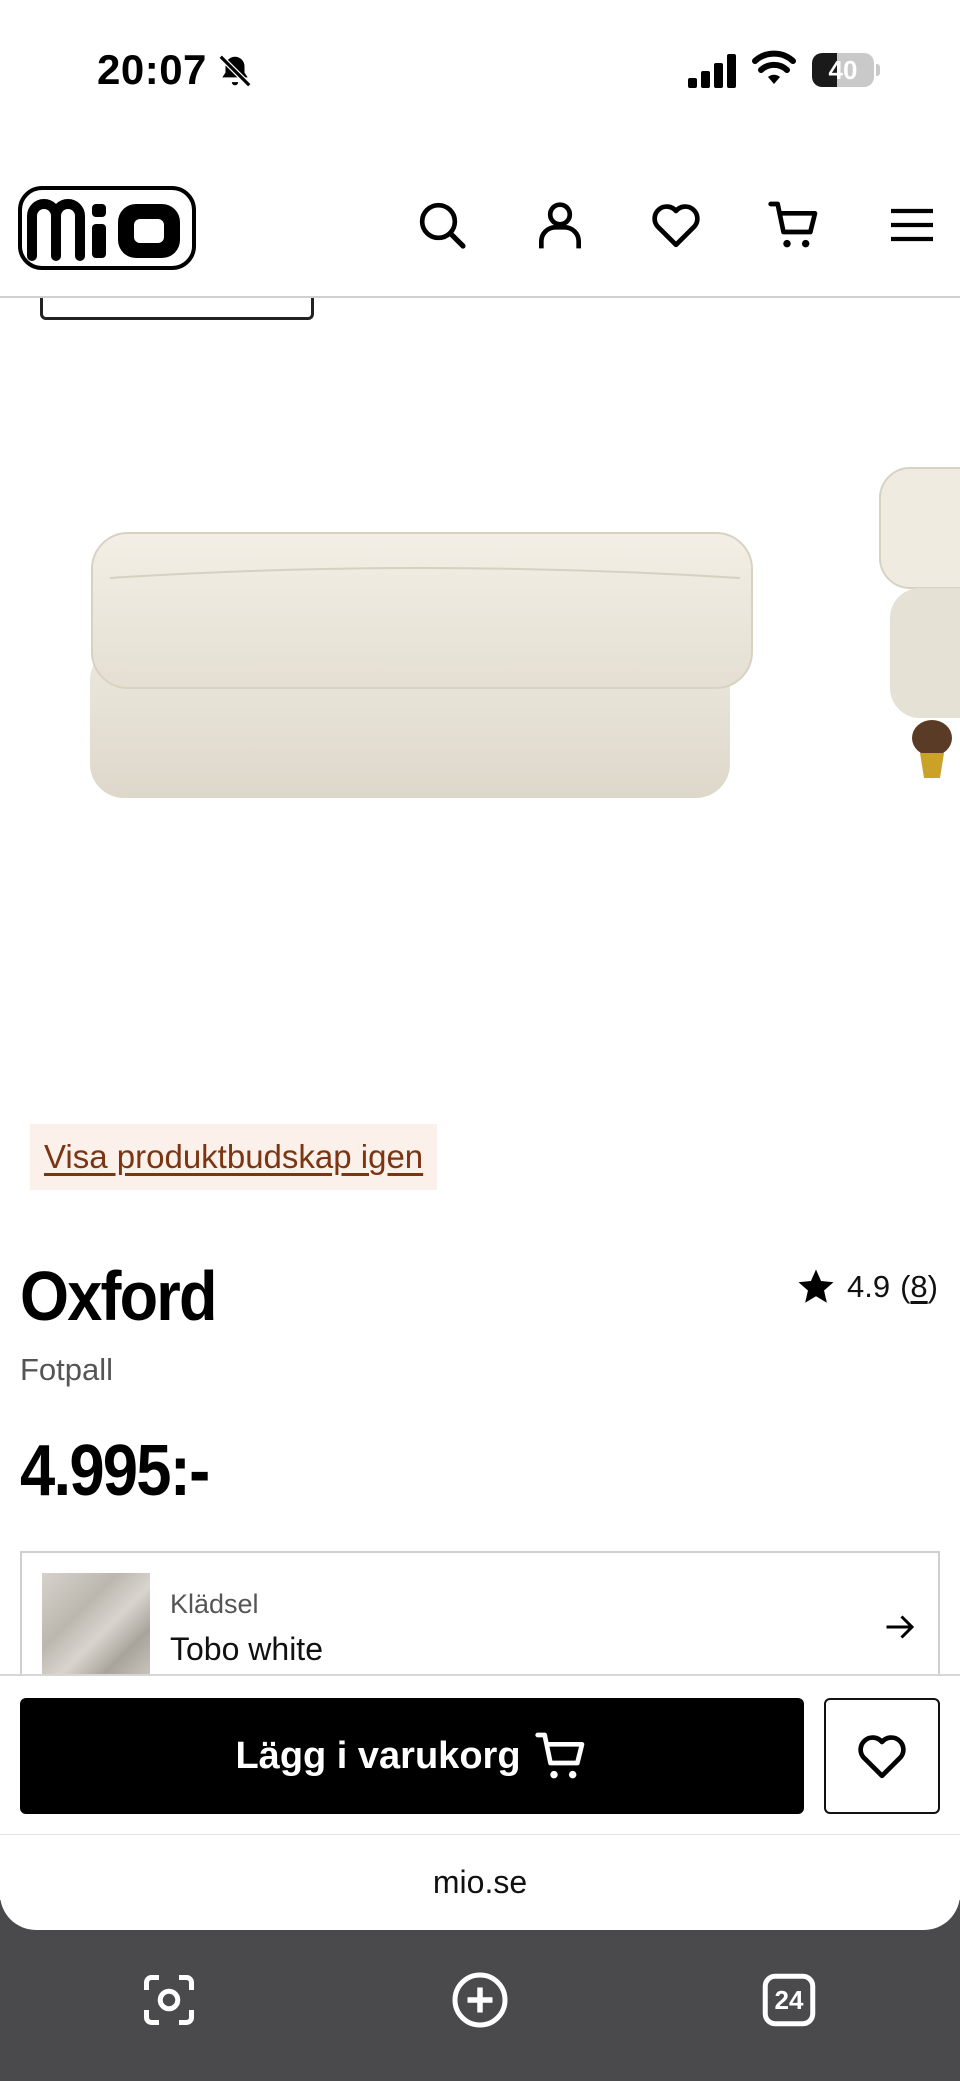 This screenshot has width=960, height=2081. I want to click on search-button, so click(442, 225).